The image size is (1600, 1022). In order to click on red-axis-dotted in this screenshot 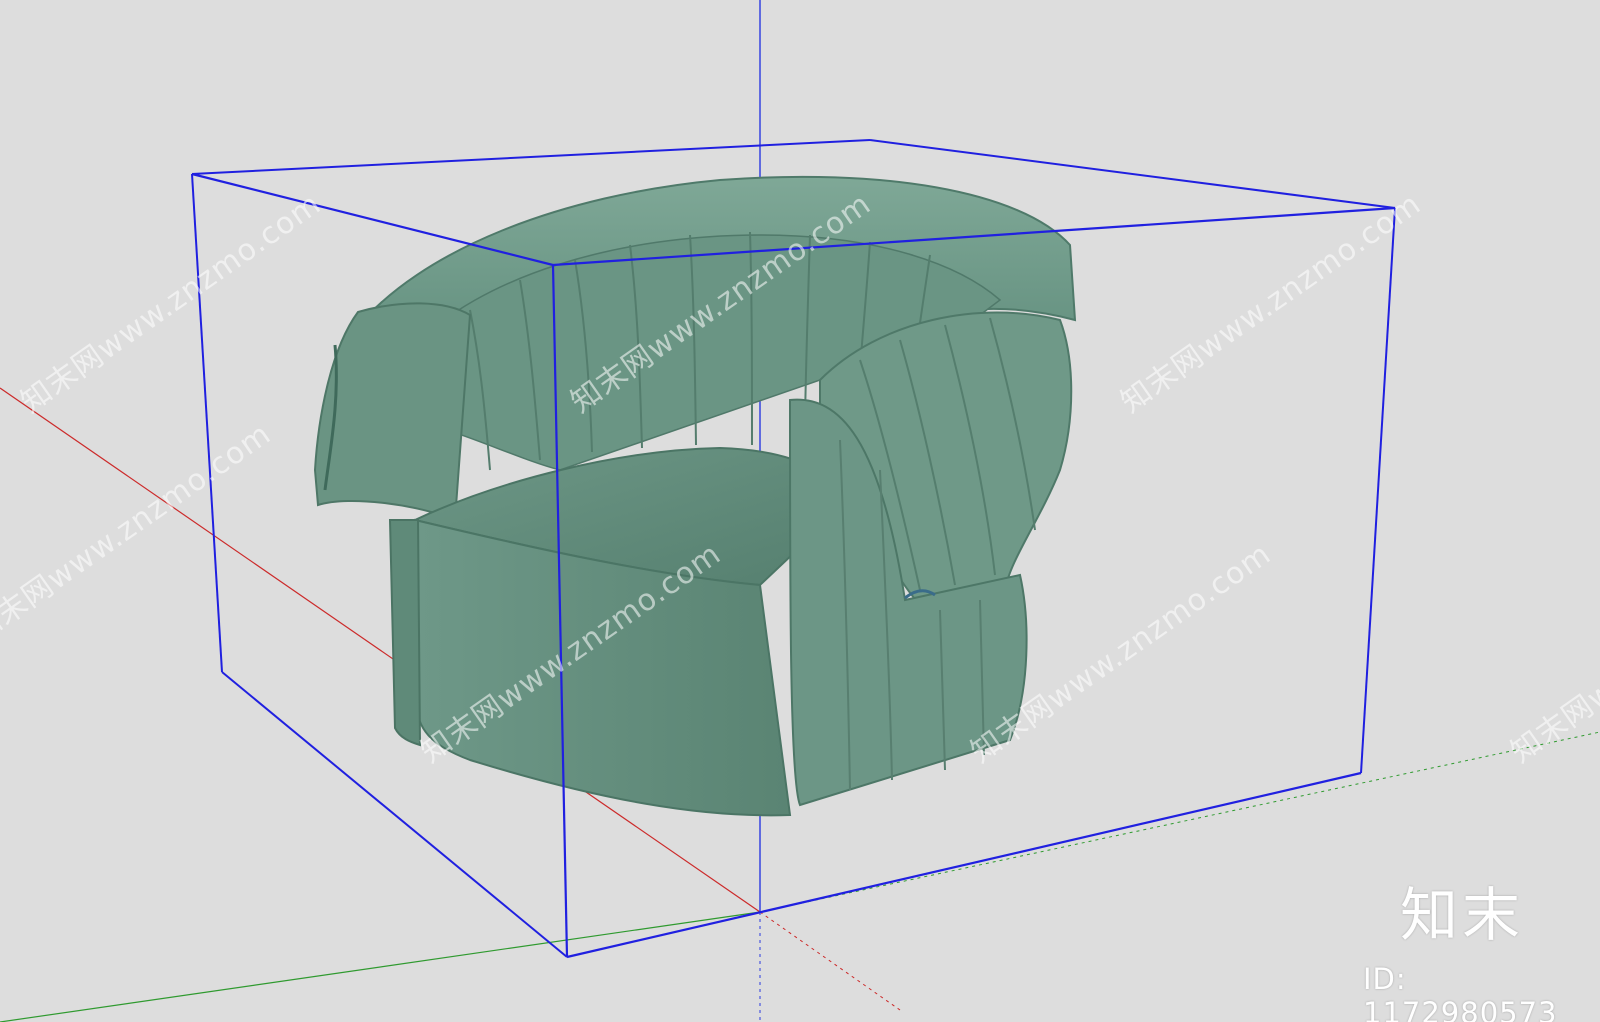, I will do `click(830, 961)`.